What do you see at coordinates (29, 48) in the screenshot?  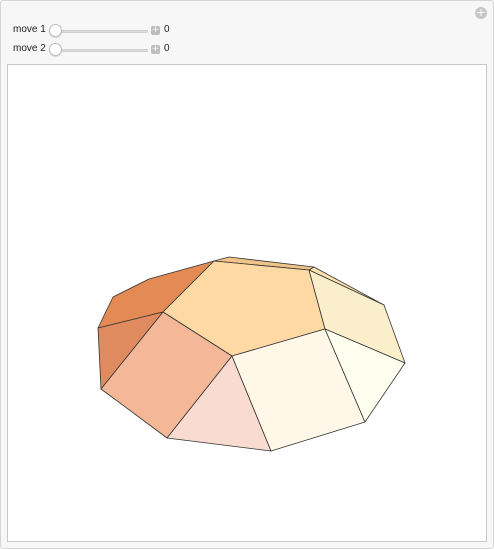 I see `move-2-label: move 2` at bounding box center [29, 48].